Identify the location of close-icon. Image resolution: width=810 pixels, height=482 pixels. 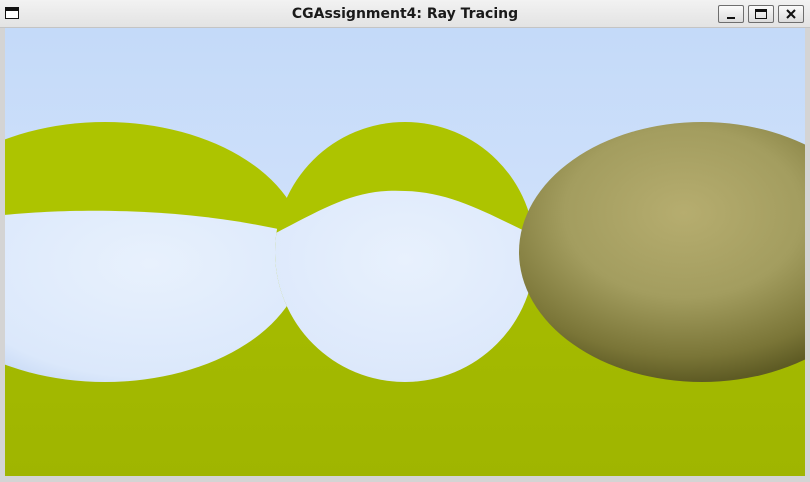
(791, 14).